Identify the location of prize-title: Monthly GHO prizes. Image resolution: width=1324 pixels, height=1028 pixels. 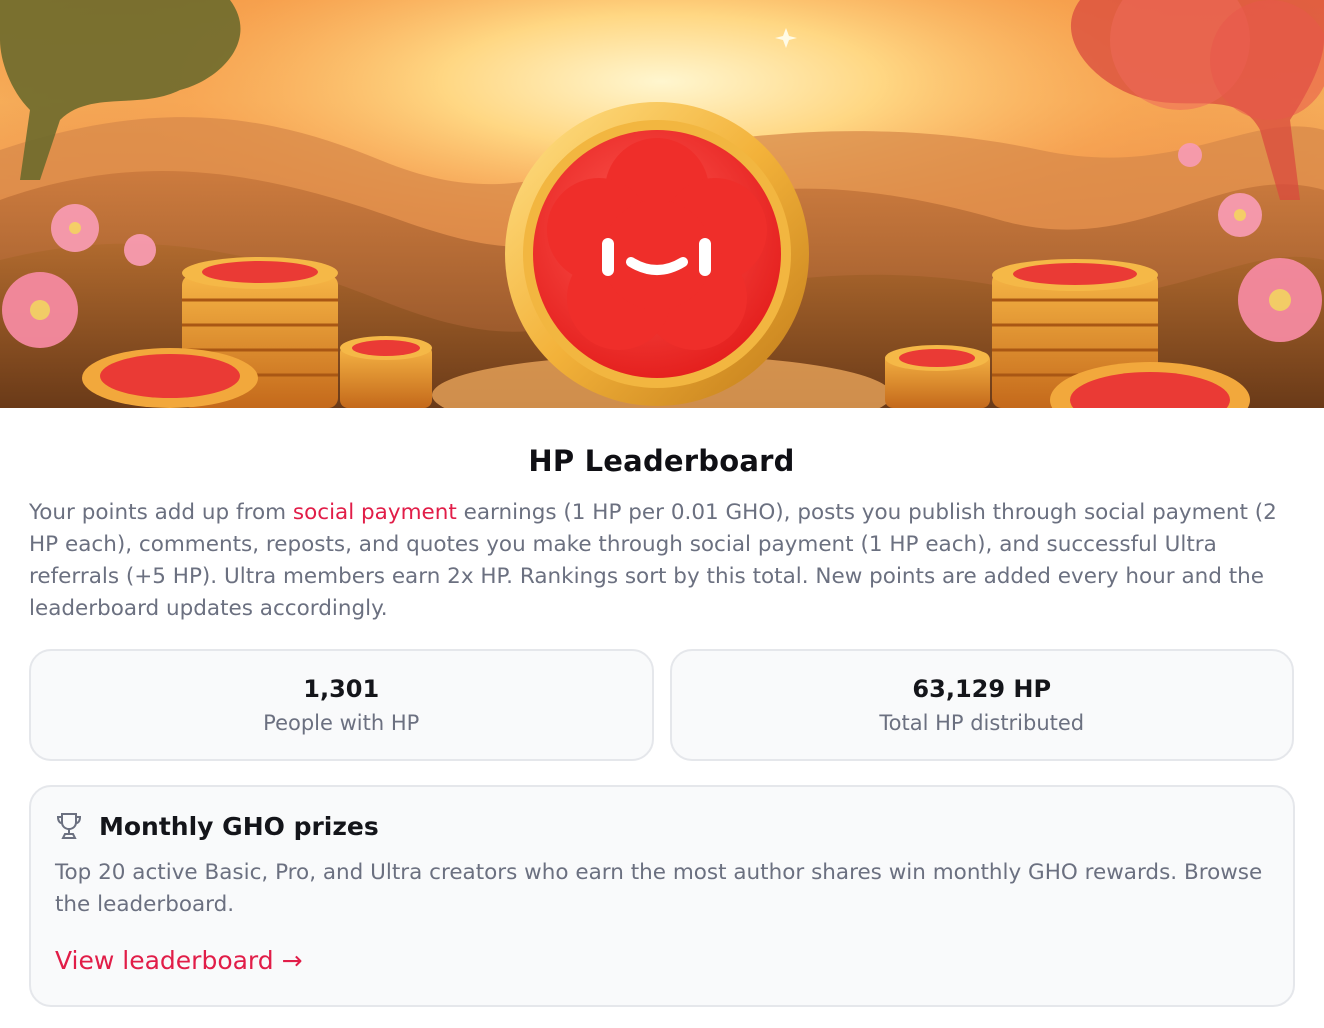
(239, 826).